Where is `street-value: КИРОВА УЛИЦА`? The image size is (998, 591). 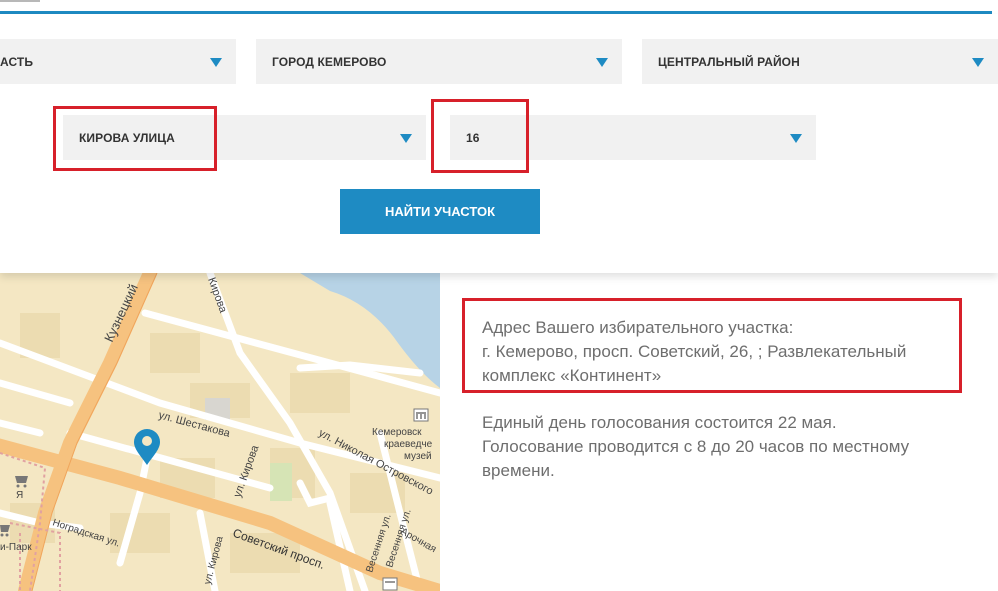
street-value: КИРОВА УЛИЦА is located at coordinates (127, 137).